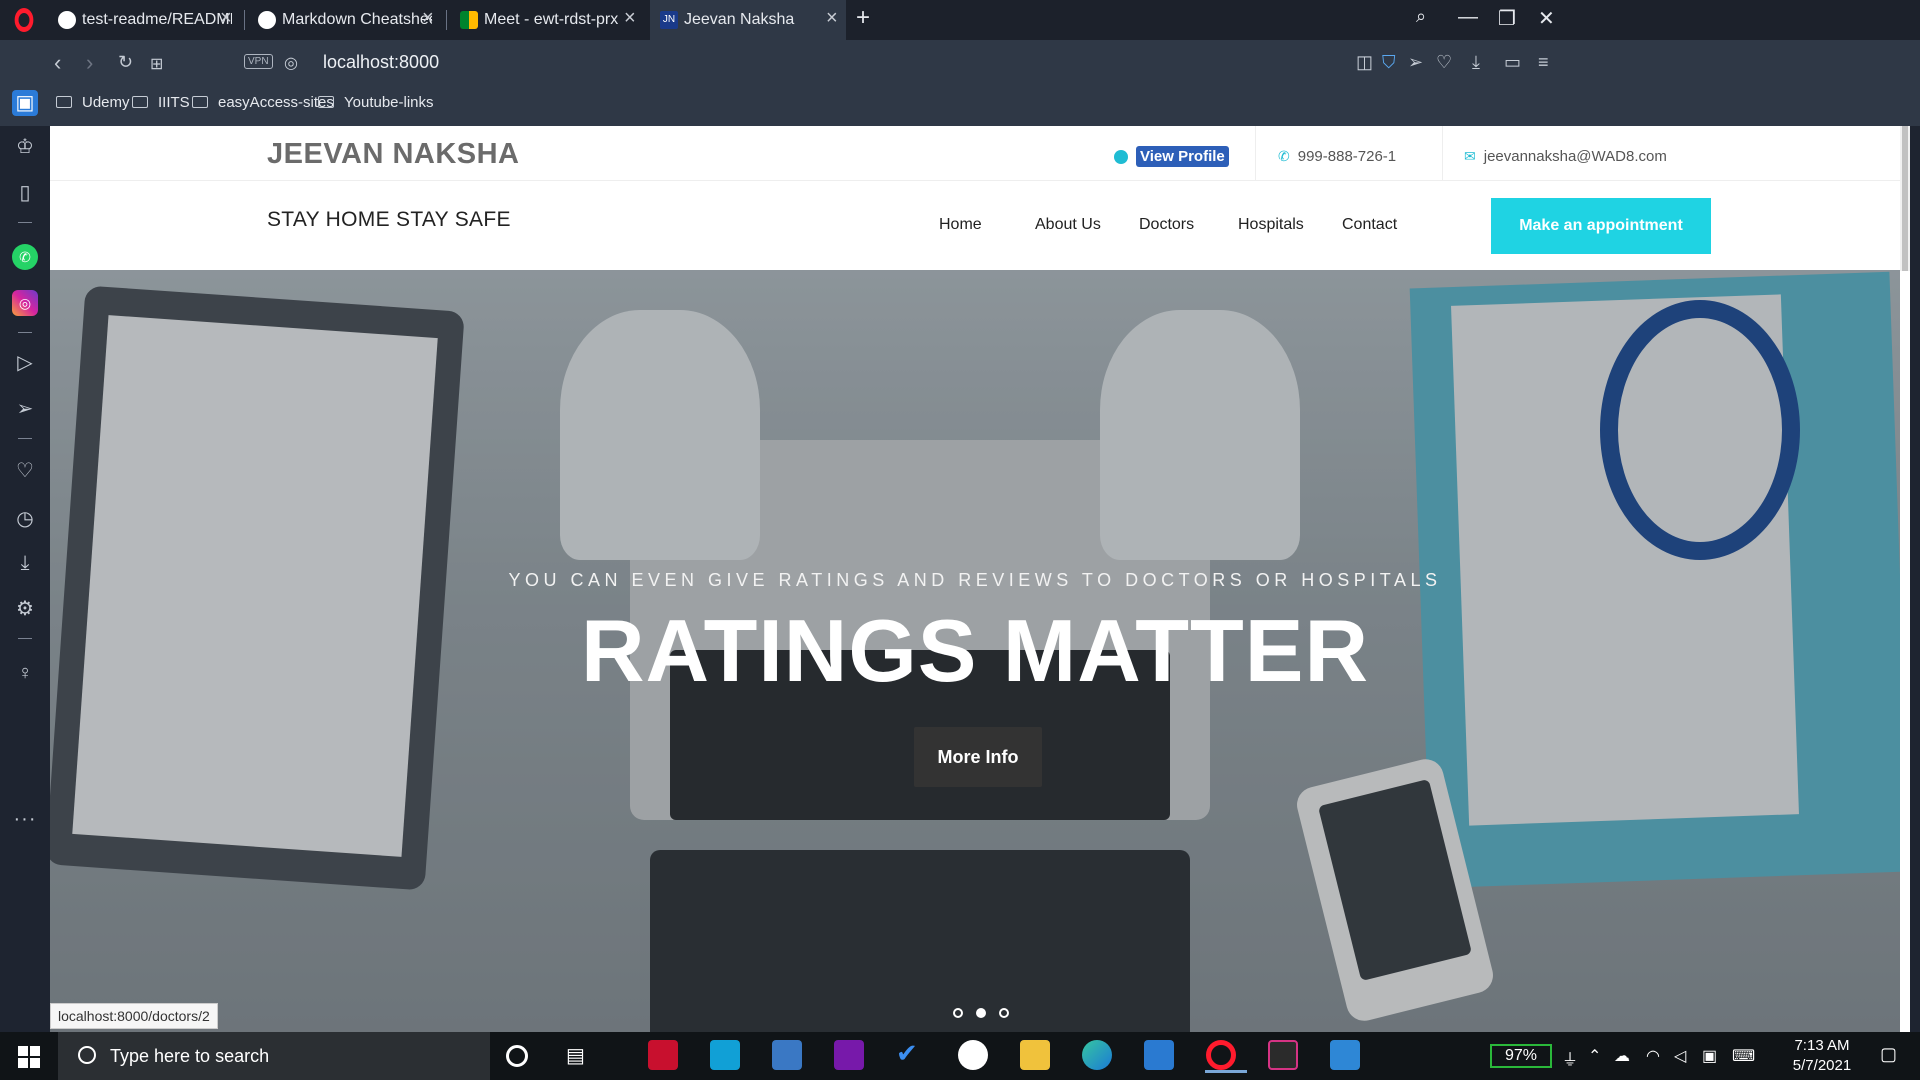 The image size is (1920, 1080). I want to click on tab-meet: Meet - ewt-rdst-prx, so click(548, 20).